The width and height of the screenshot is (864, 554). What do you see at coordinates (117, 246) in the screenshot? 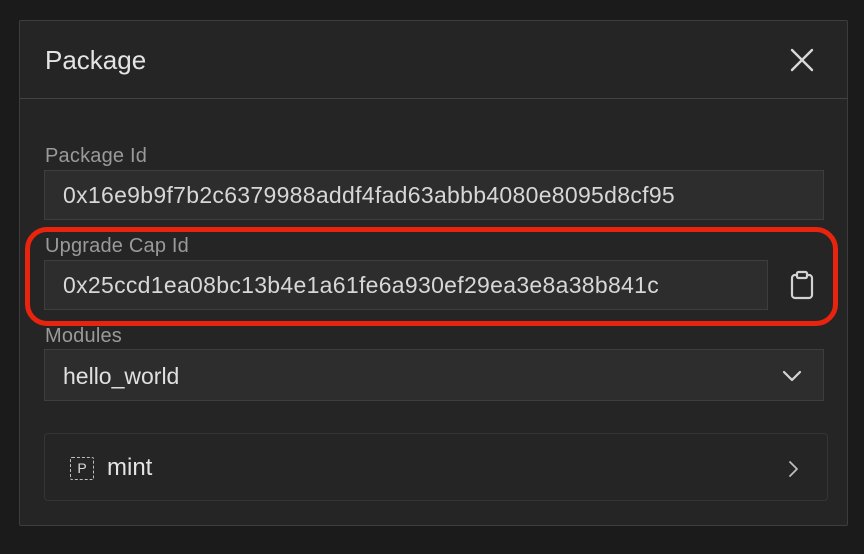
I see `upgrade-cap-id-label: Upgrade Cap Id` at bounding box center [117, 246].